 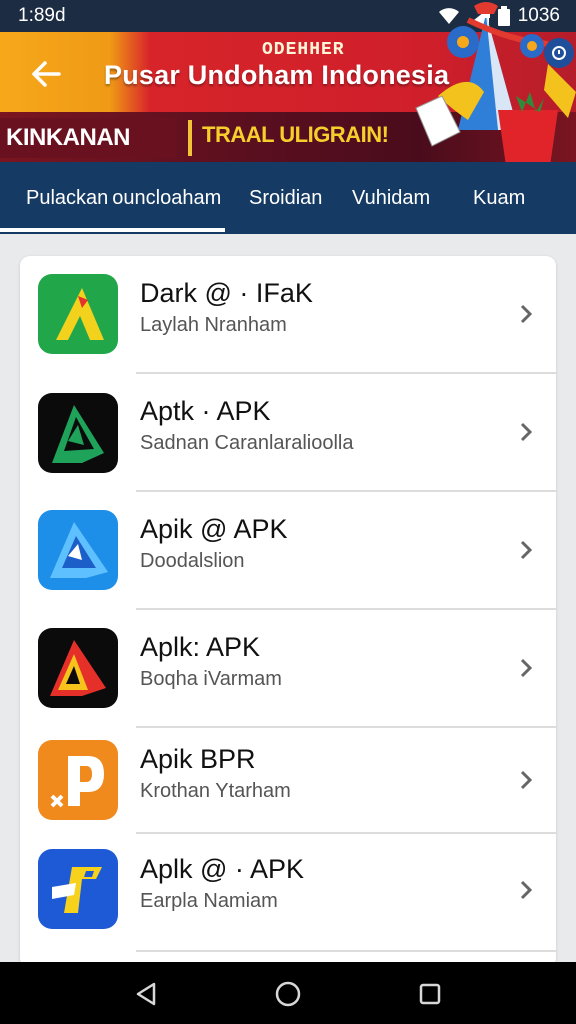 I want to click on triangle-back-icon, so click(x=146, y=994).